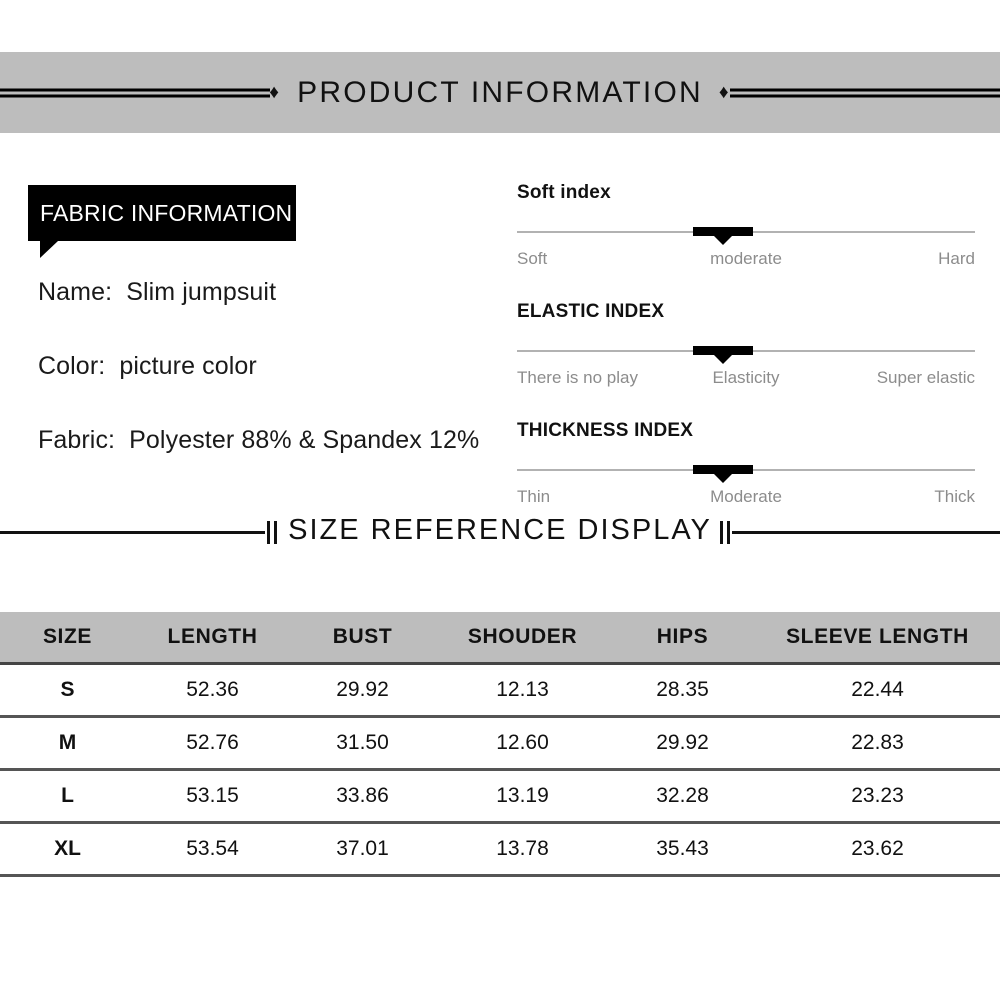  I want to click on cell-size: S, so click(67, 690).